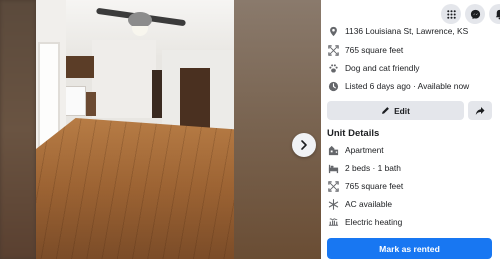  What do you see at coordinates (374, 186) in the screenshot?
I see `unit-detail-label: 765 square feet` at bounding box center [374, 186].